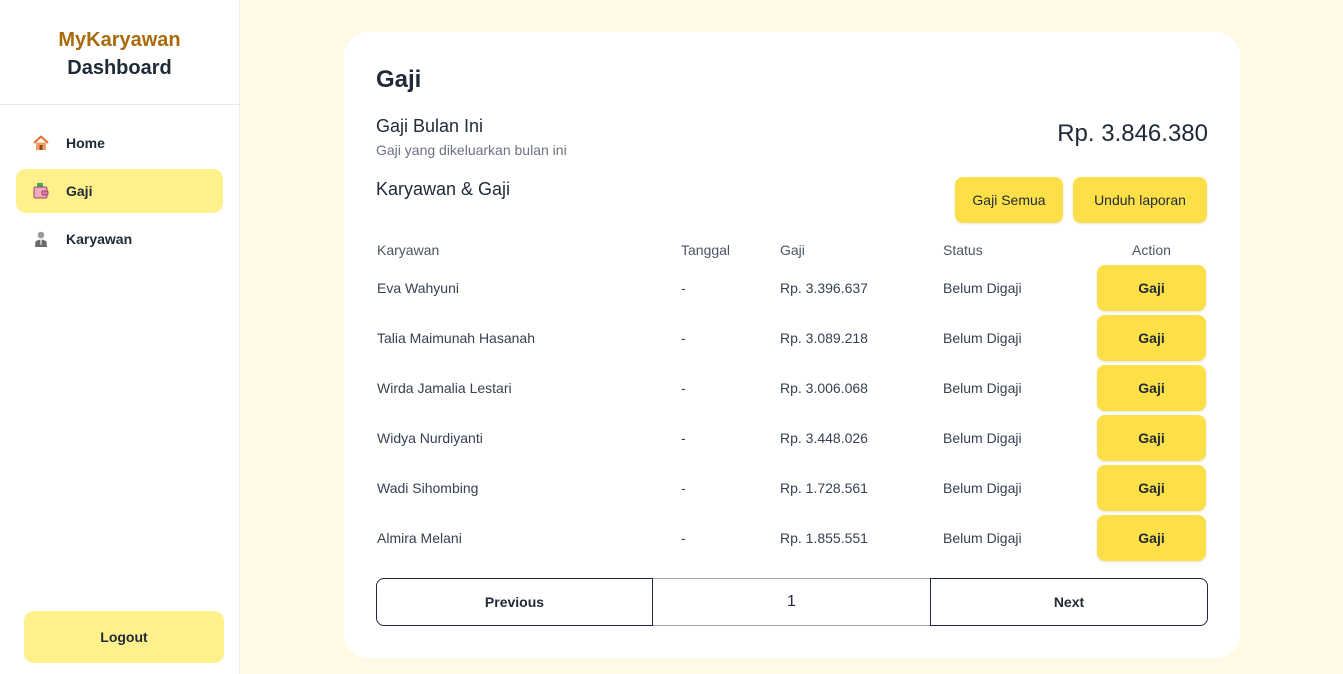 The image size is (1343, 674). Describe the element at coordinates (85, 143) in the screenshot. I see `sidebar-item-label: Home` at that location.